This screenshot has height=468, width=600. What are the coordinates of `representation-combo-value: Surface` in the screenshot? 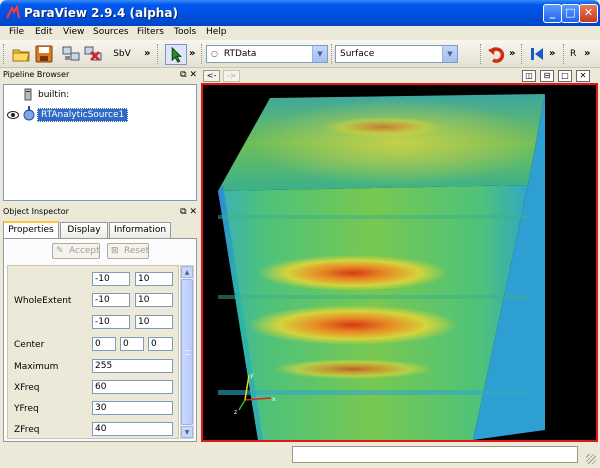 It's located at (357, 54).